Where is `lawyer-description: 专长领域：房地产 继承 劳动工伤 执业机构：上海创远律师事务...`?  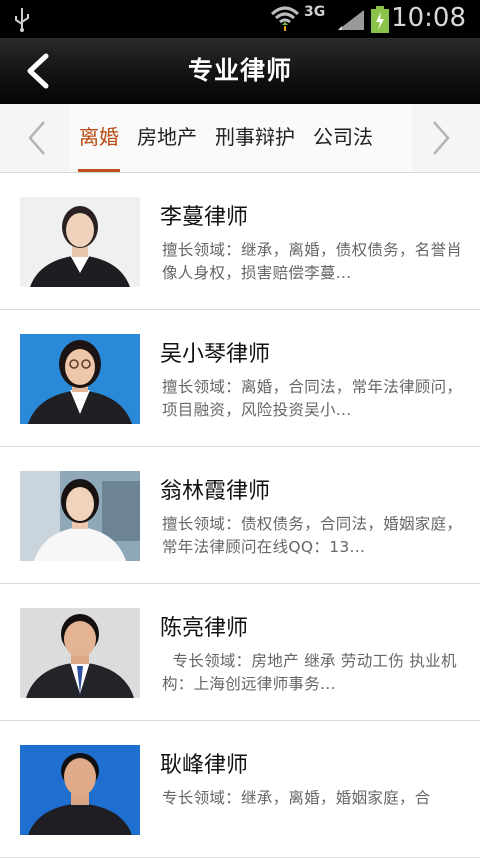 lawyer-description: 专长领域：房地产 继承 劳动工伤 执业机构：上海创远律师事务... is located at coordinates (309, 672).